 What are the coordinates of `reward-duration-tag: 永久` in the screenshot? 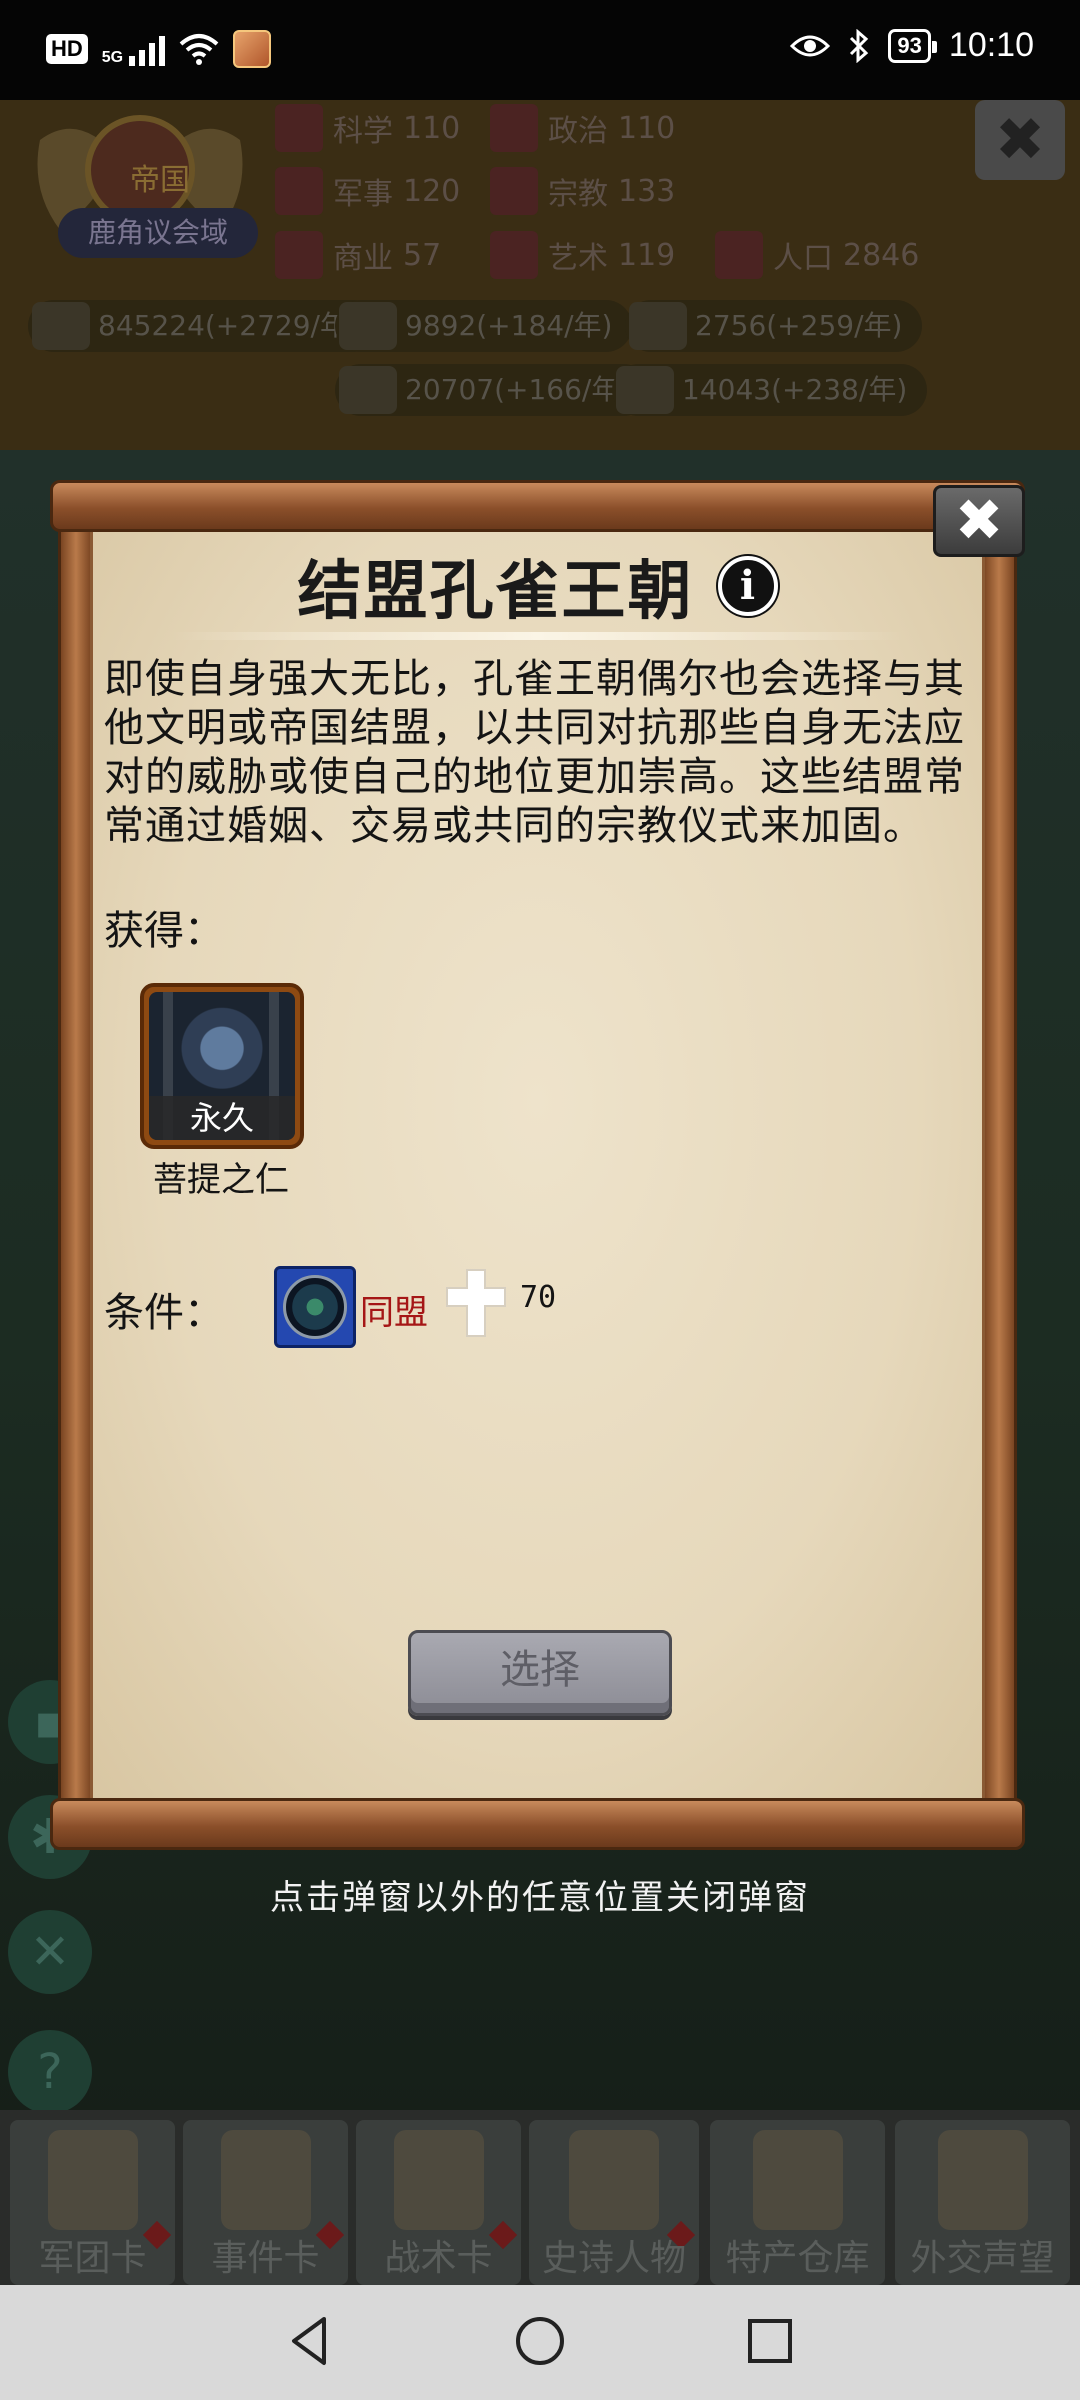 It's located at (222, 1118).